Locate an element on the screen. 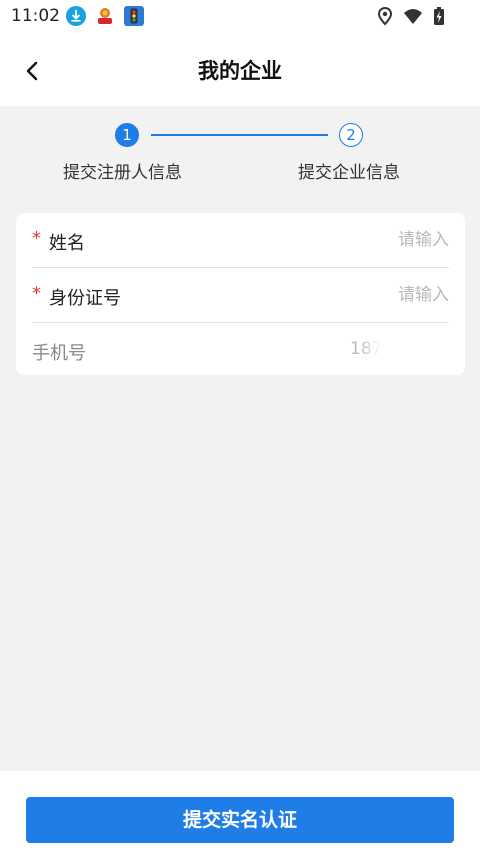 This screenshot has height=853, width=480. download-app-icon is located at coordinates (76, 16).